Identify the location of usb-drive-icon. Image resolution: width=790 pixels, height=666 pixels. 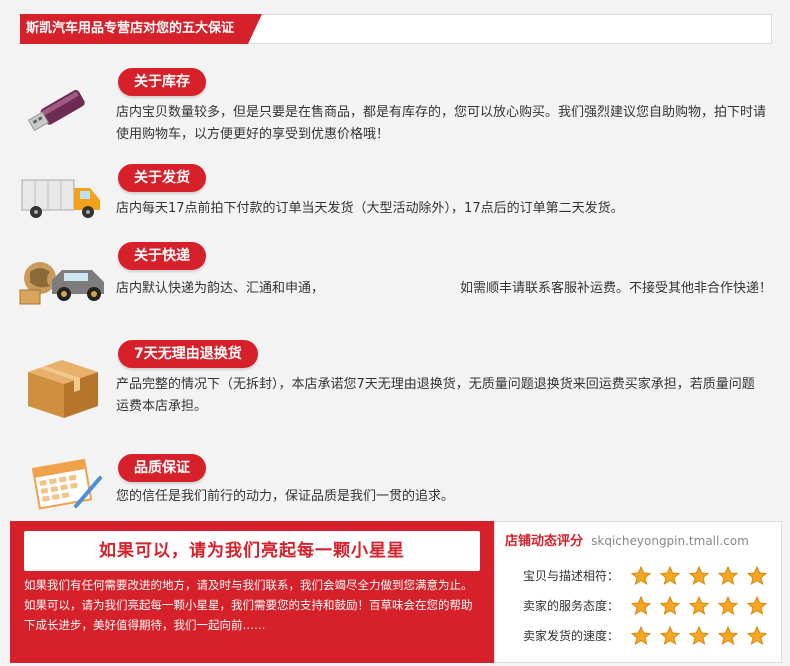
(63, 106).